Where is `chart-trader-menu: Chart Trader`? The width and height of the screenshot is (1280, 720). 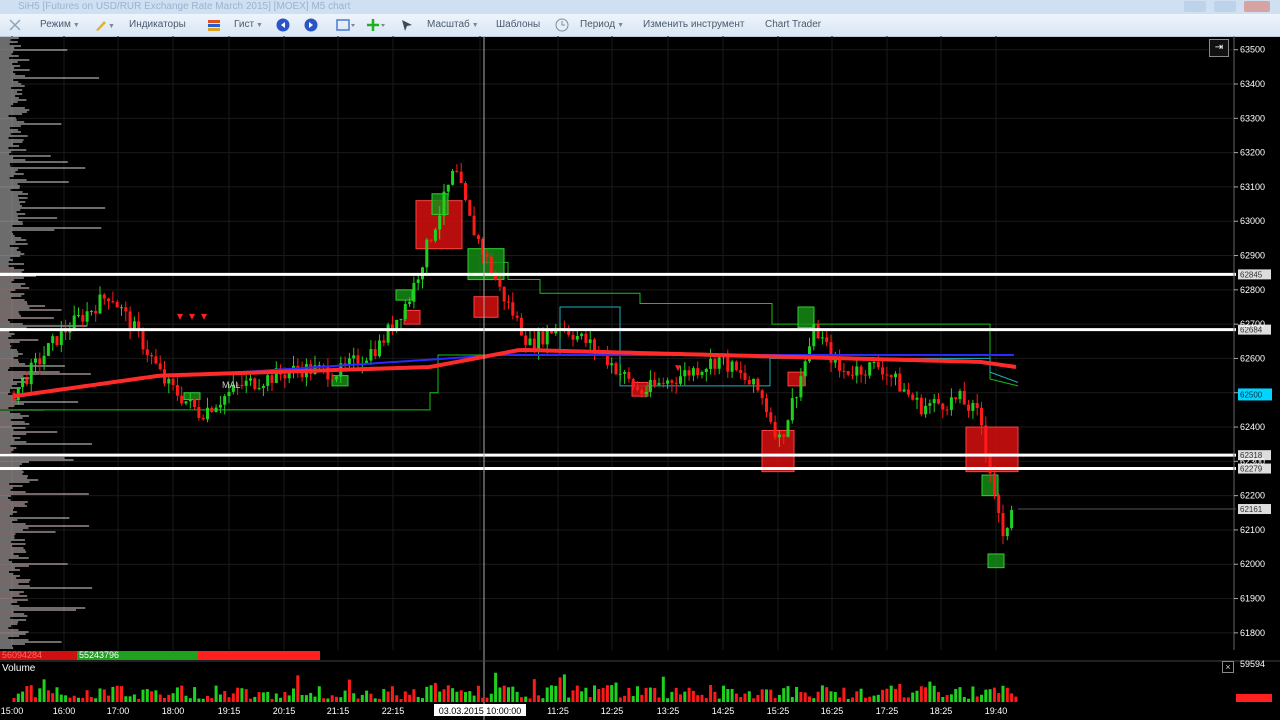 chart-trader-menu: Chart Trader is located at coordinates (793, 25).